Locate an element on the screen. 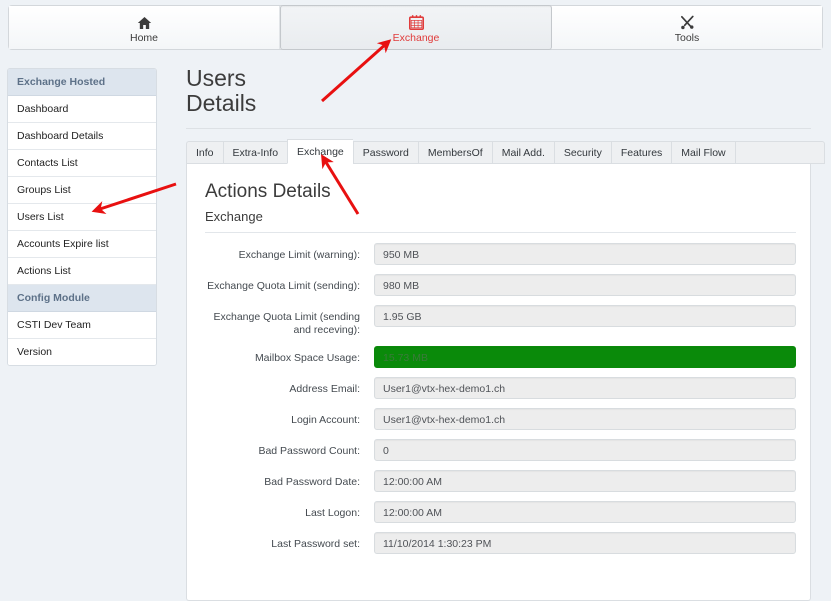 The image size is (831, 601). label-mailbox-space-usage: Mailbox Space Usage: is located at coordinates (307, 358).